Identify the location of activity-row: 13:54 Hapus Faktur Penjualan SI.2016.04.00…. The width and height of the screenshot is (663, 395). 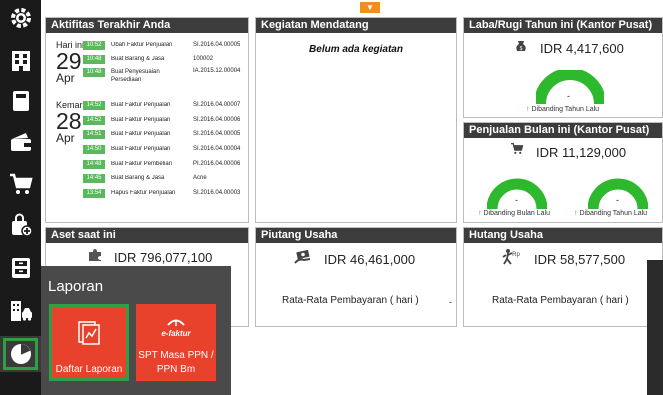
(168, 193).